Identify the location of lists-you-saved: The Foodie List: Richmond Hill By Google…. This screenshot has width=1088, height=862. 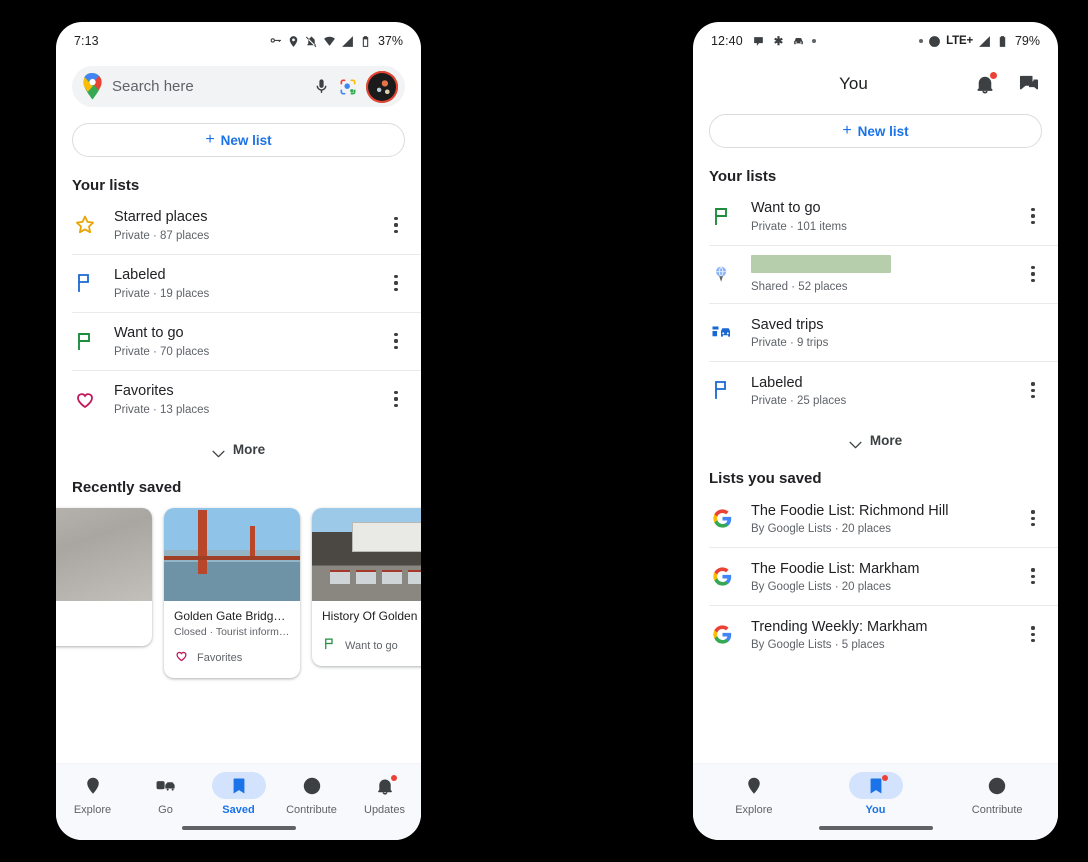
(875, 576).